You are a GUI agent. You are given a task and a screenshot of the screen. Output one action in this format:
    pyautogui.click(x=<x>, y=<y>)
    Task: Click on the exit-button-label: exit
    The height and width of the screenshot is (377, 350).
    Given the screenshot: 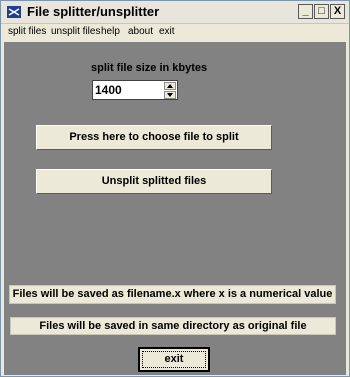 What is the action you would take?
    pyautogui.click(x=174, y=359)
    